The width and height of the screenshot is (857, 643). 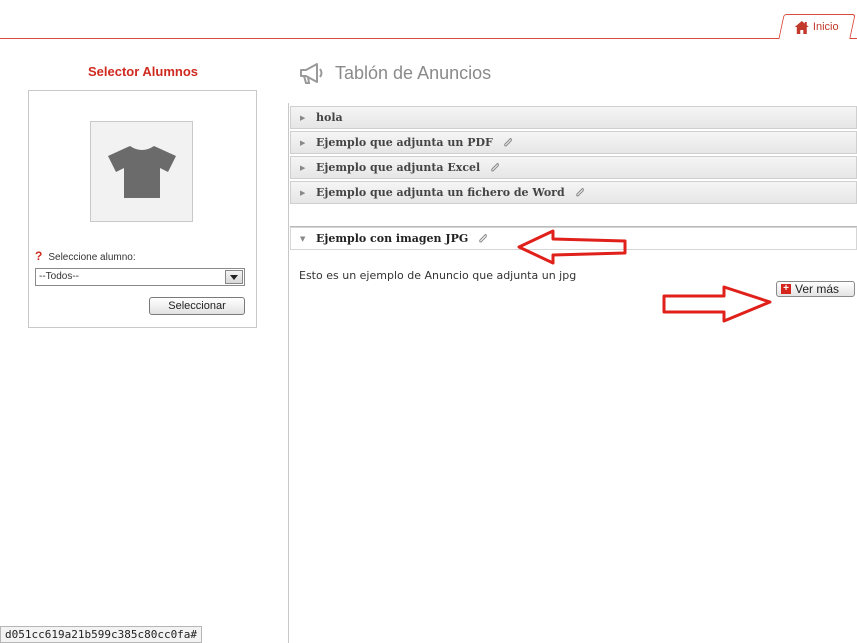 What do you see at coordinates (140, 277) in the screenshot?
I see `student-select: --Todos--` at bounding box center [140, 277].